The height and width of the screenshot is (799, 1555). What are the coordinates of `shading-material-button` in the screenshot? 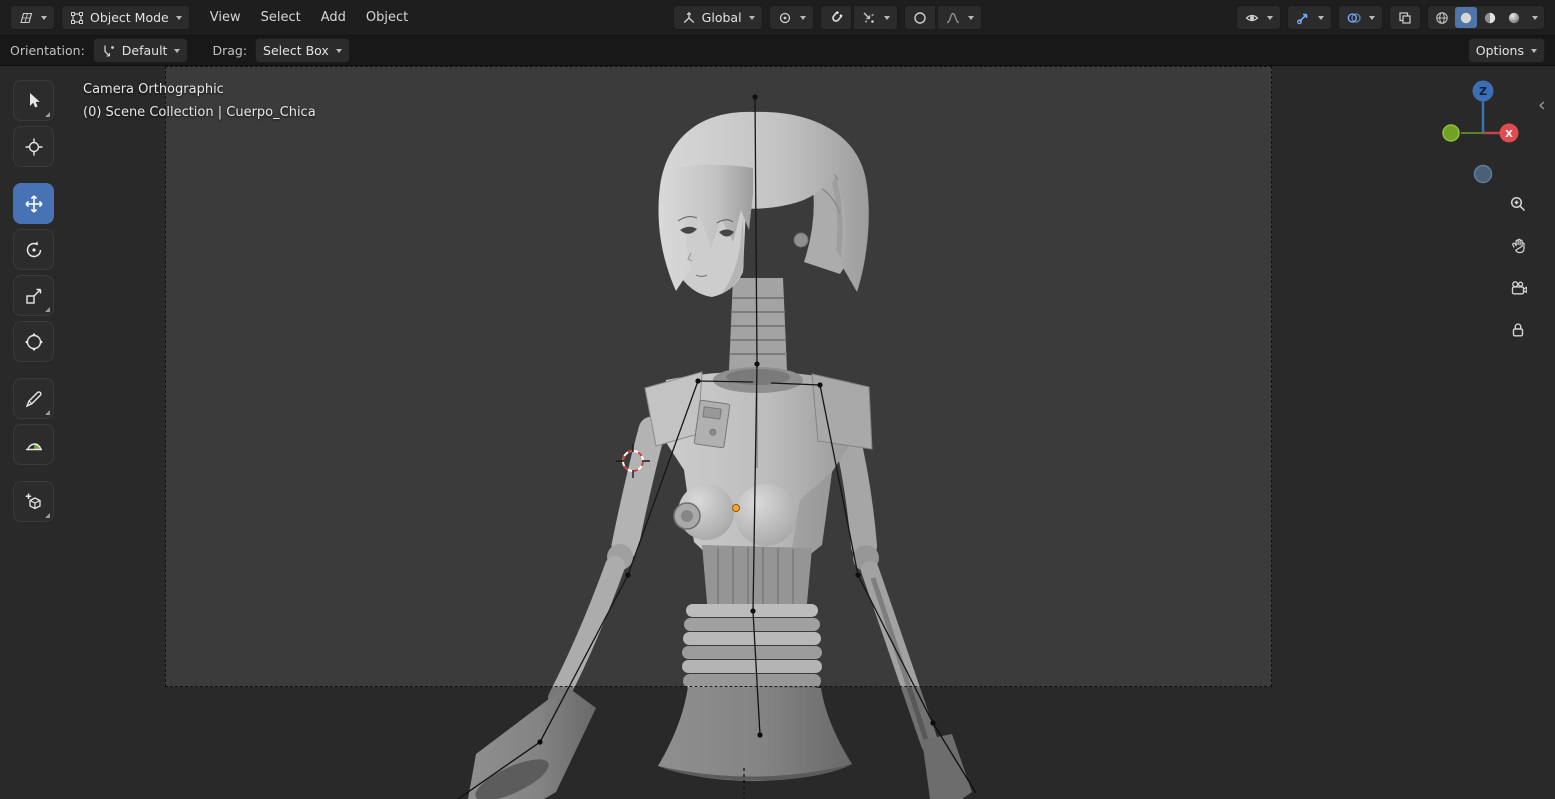 It's located at (1490, 17).